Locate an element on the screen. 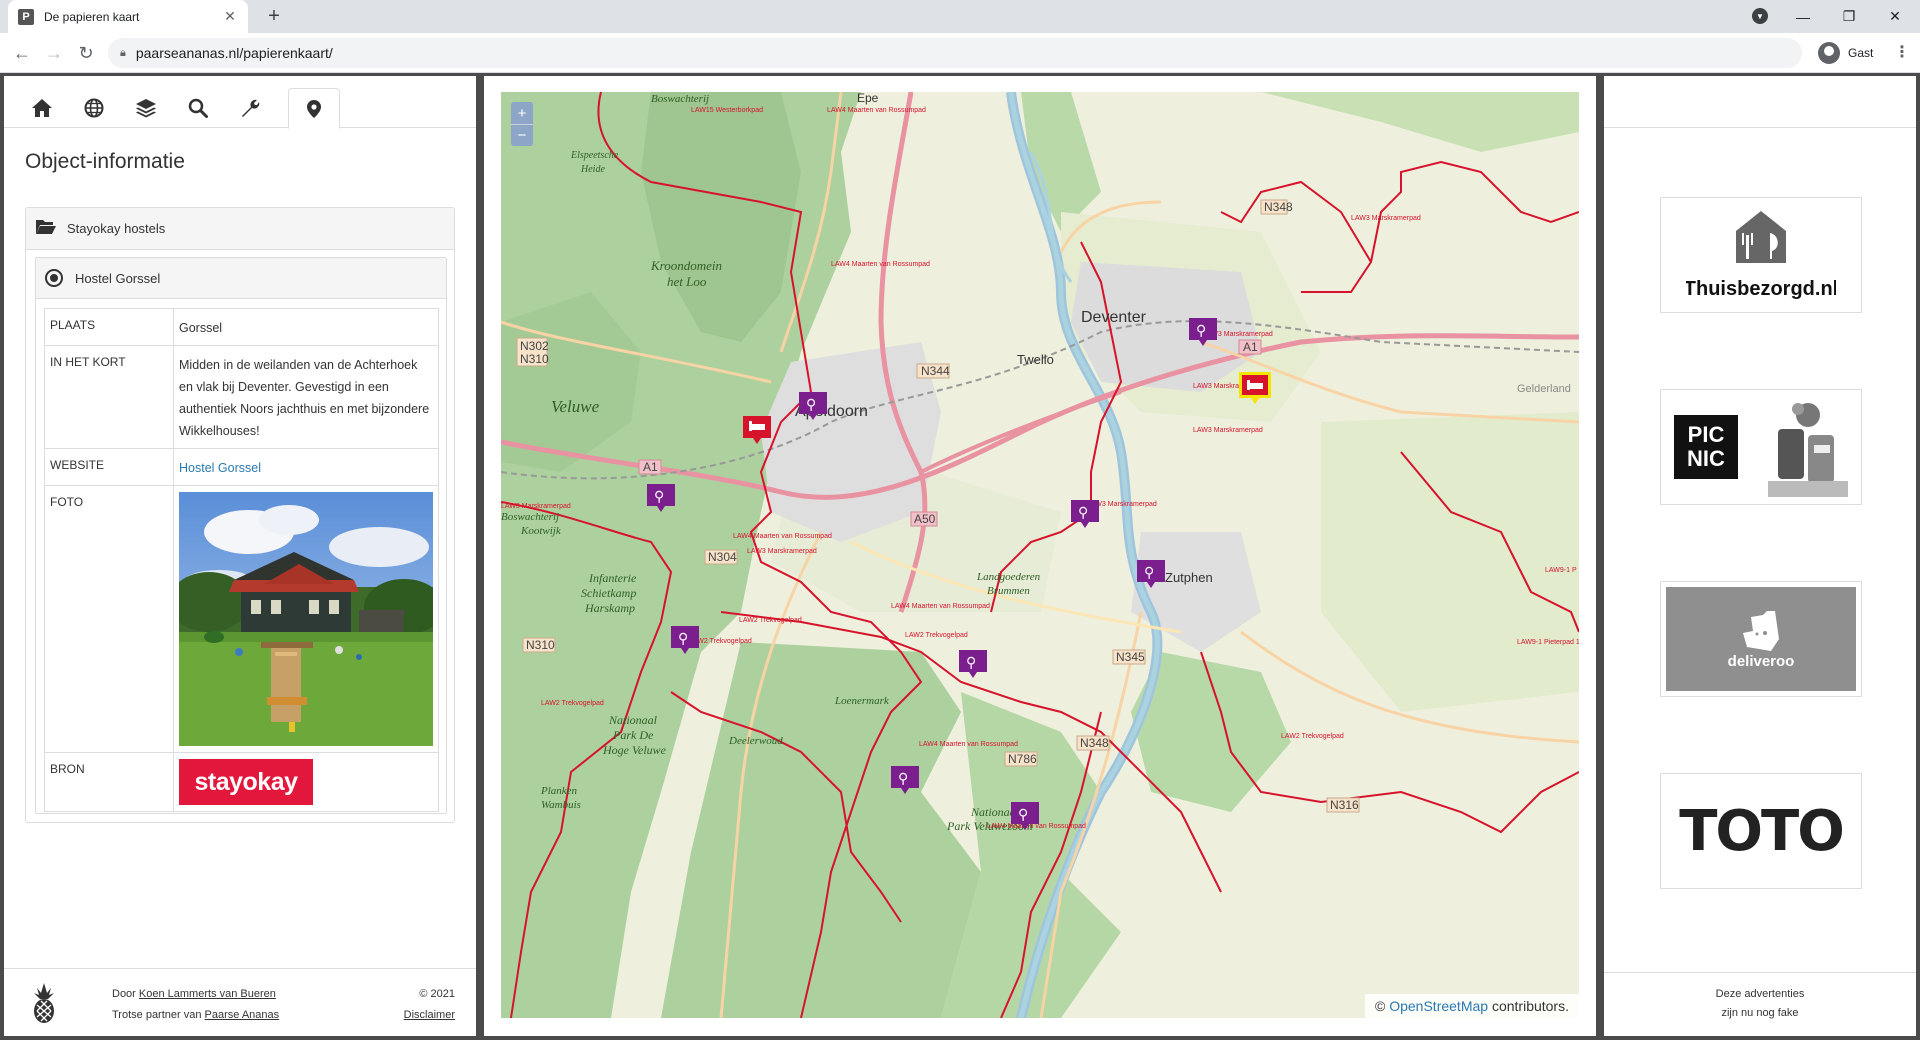 The width and height of the screenshot is (1920, 1040). new-tab-button: + is located at coordinates (274, 17).